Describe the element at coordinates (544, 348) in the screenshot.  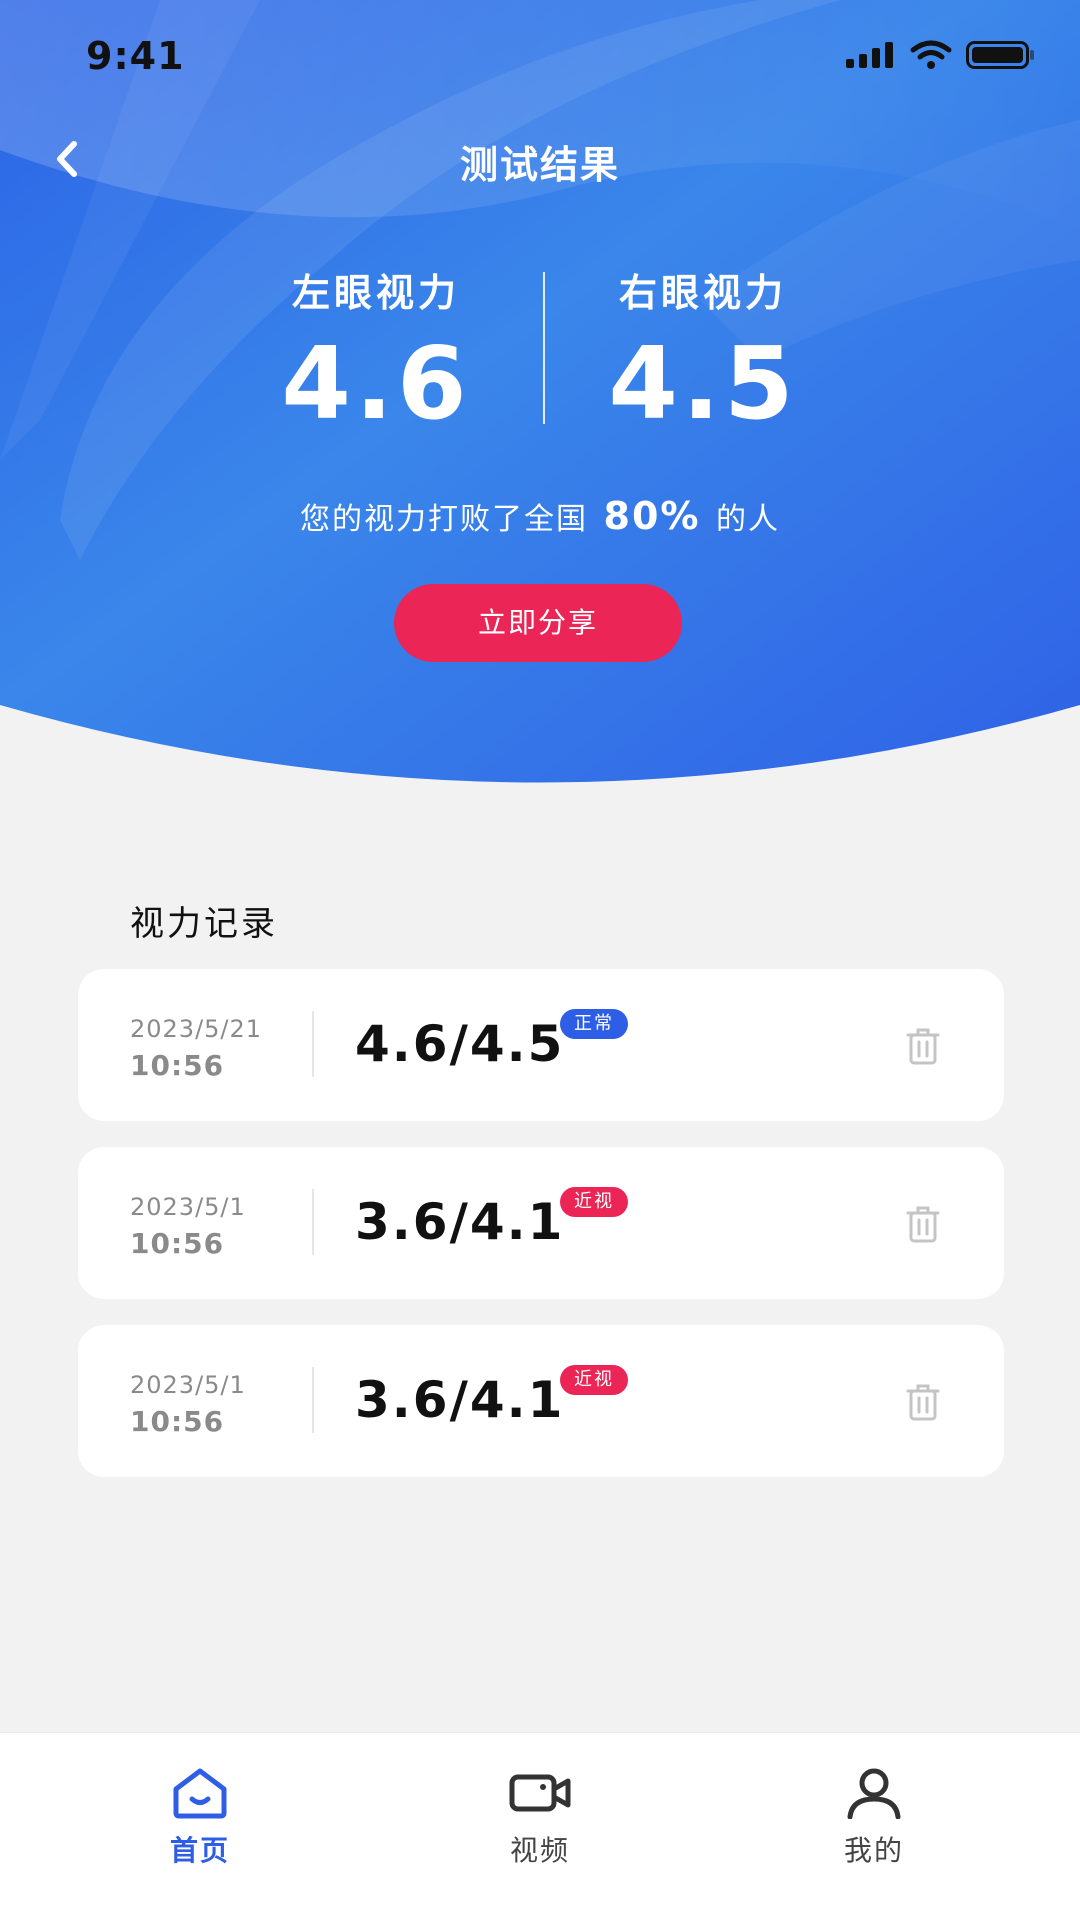
I see `result-divider` at that location.